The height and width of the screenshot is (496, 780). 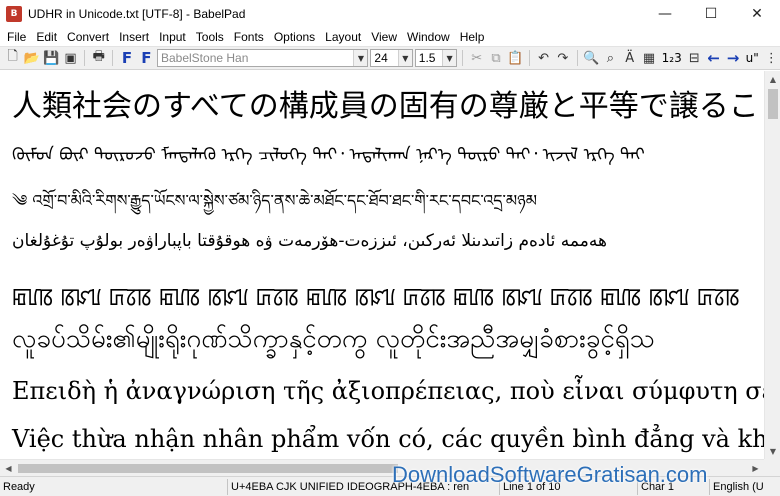 I want to click on close-button: ✕, so click(x=757, y=14).